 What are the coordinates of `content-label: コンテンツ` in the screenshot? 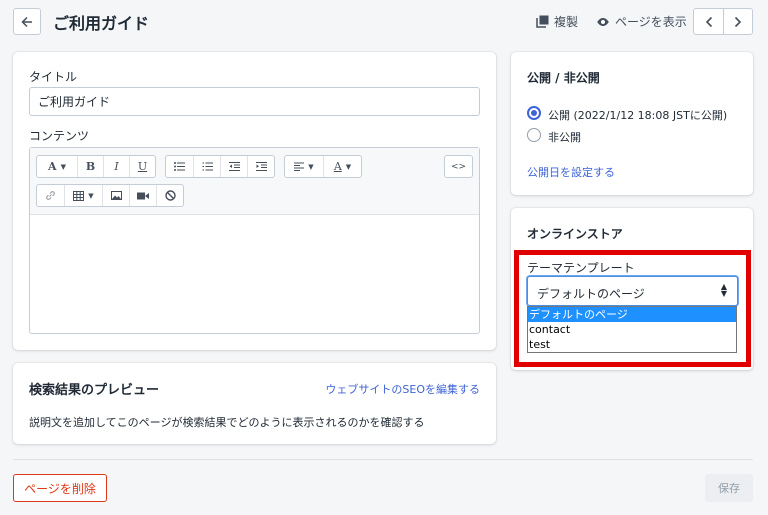 It's located at (59, 136).